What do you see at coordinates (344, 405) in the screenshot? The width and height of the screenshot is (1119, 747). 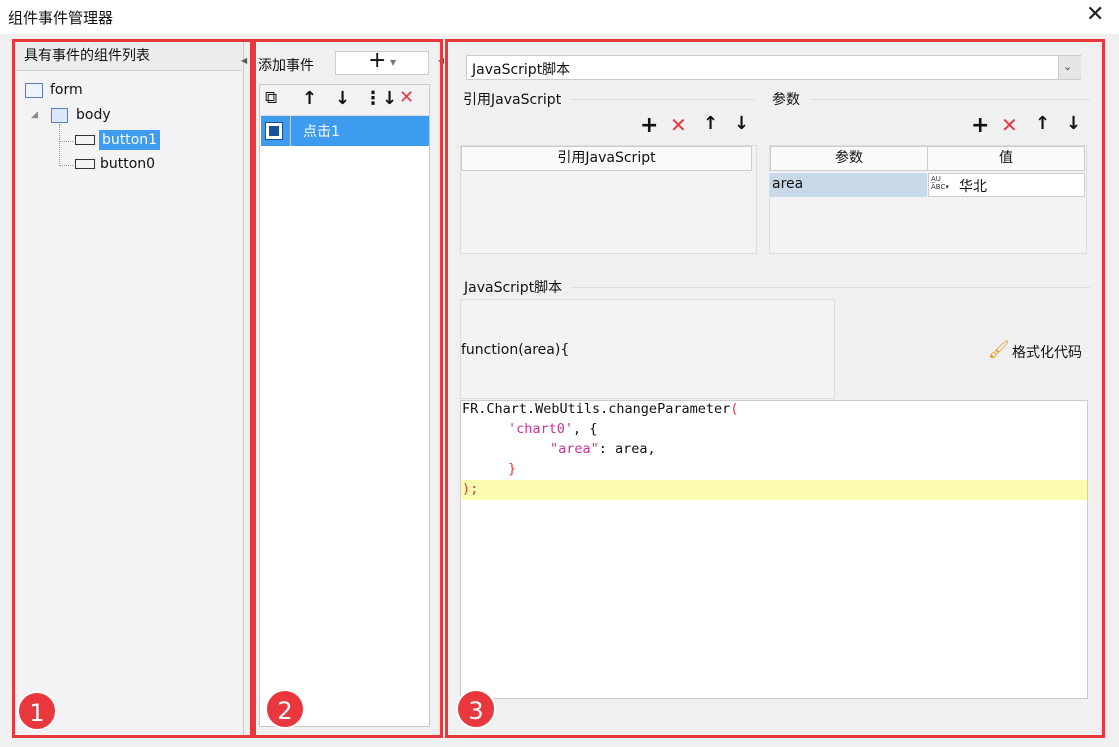 I see `event-list-panel` at bounding box center [344, 405].